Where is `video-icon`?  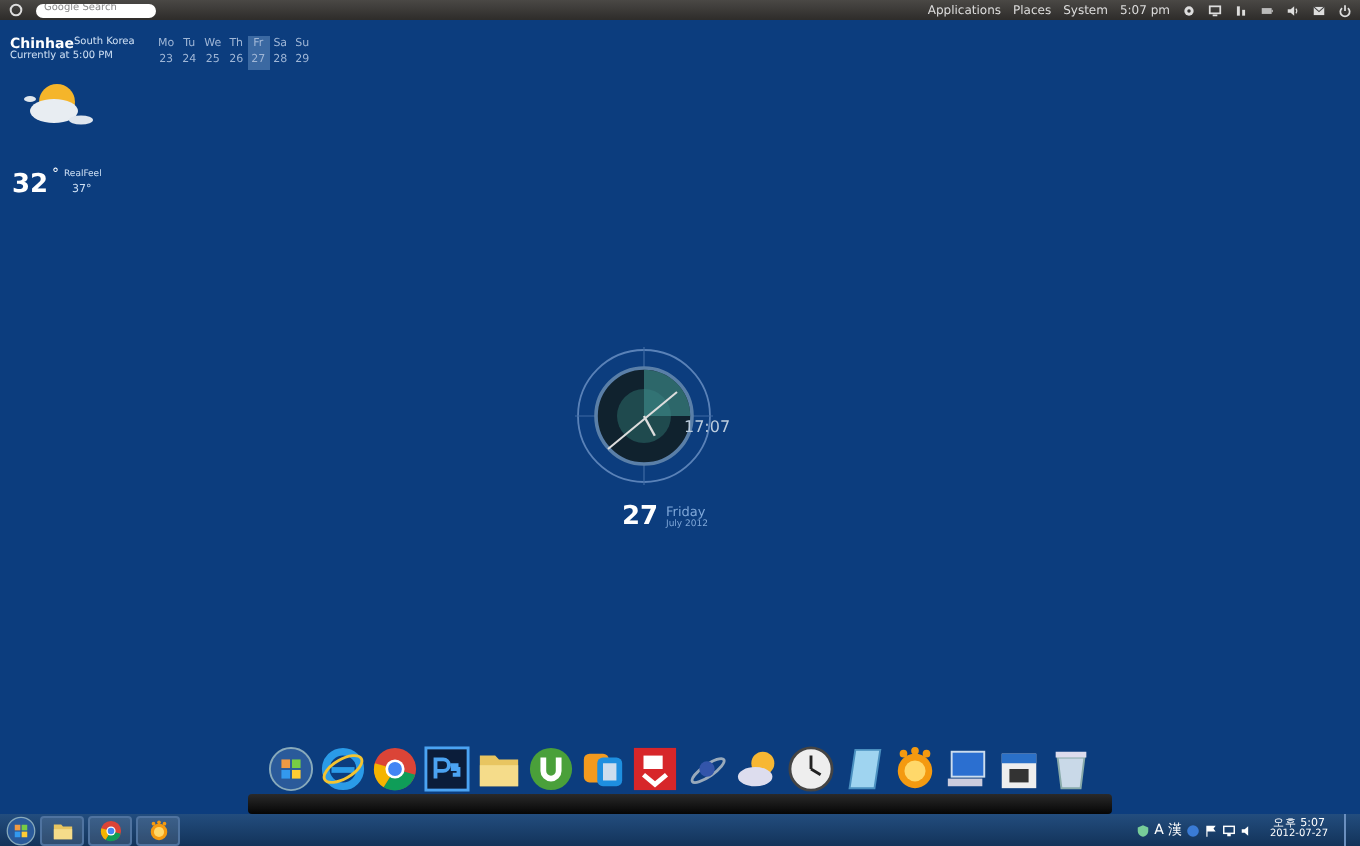 video-icon is located at coordinates (655, 769).